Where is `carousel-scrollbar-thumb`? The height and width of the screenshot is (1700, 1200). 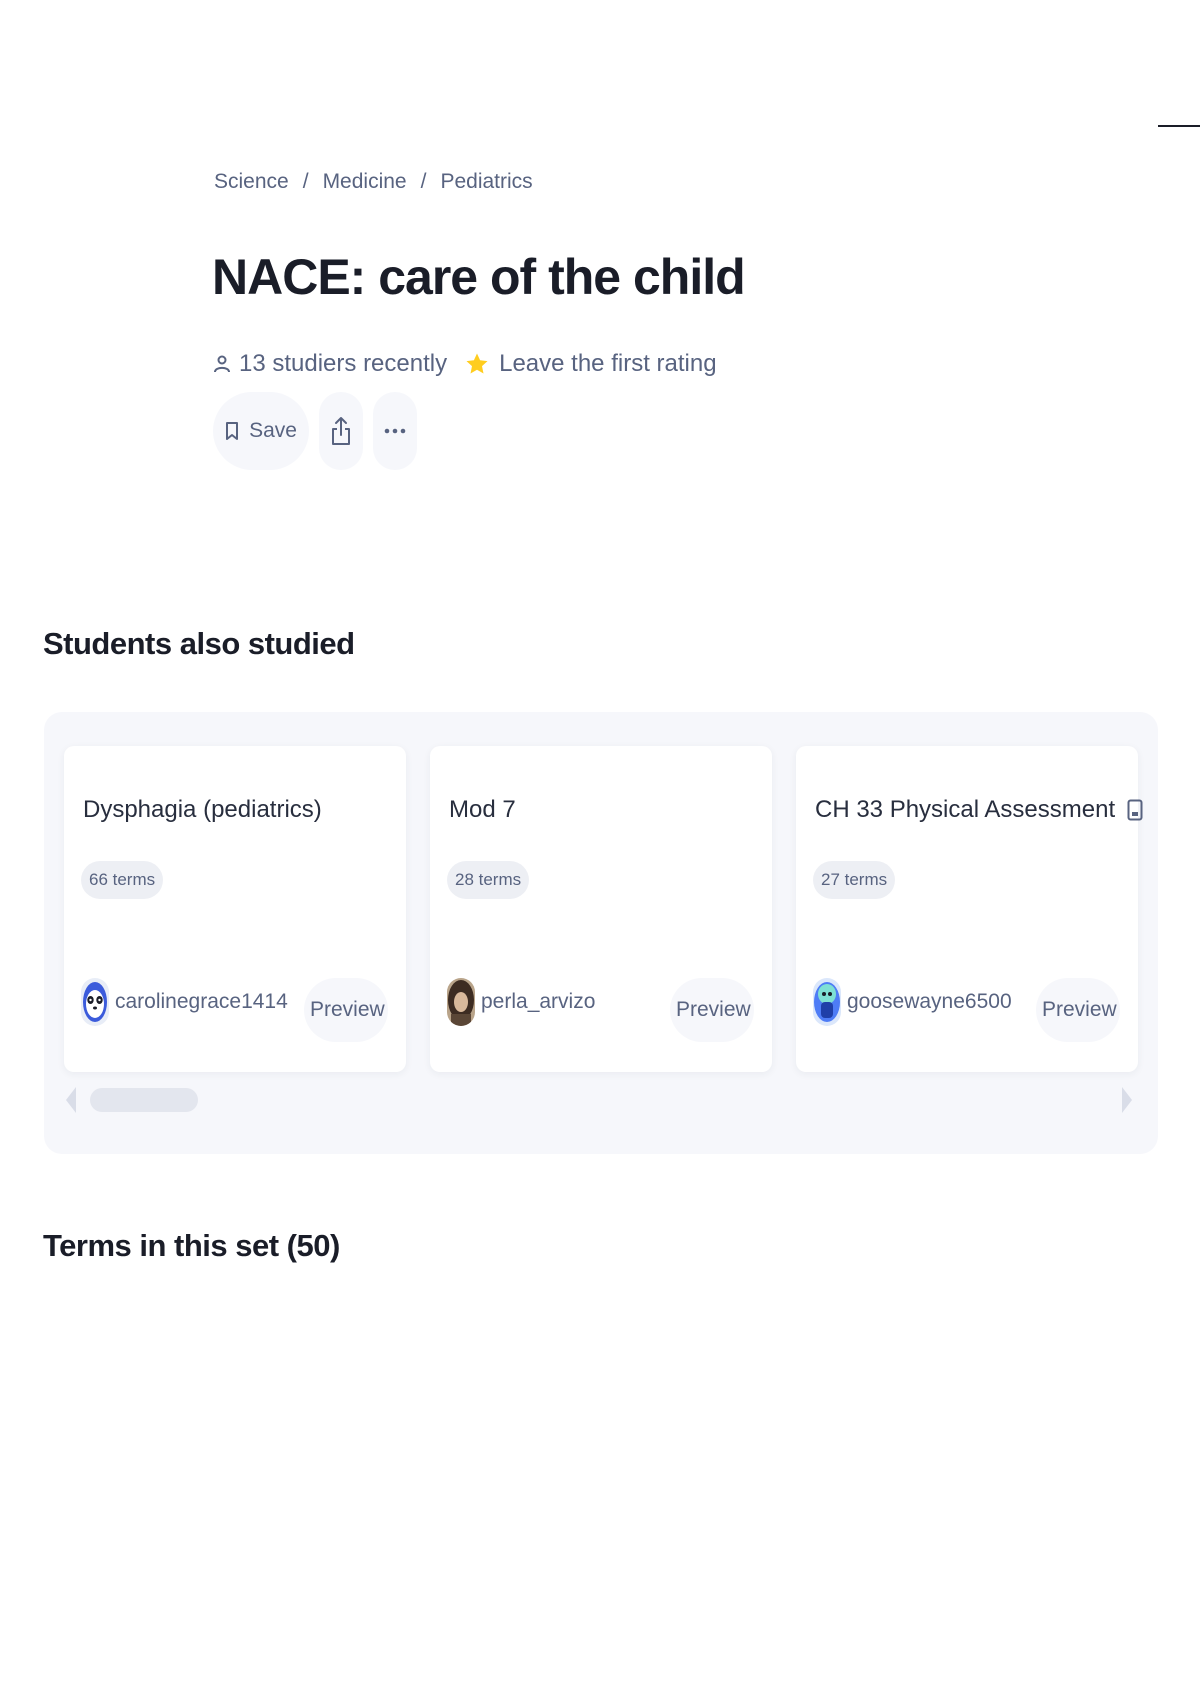
carousel-scrollbar-thumb is located at coordinates (144, 1100).